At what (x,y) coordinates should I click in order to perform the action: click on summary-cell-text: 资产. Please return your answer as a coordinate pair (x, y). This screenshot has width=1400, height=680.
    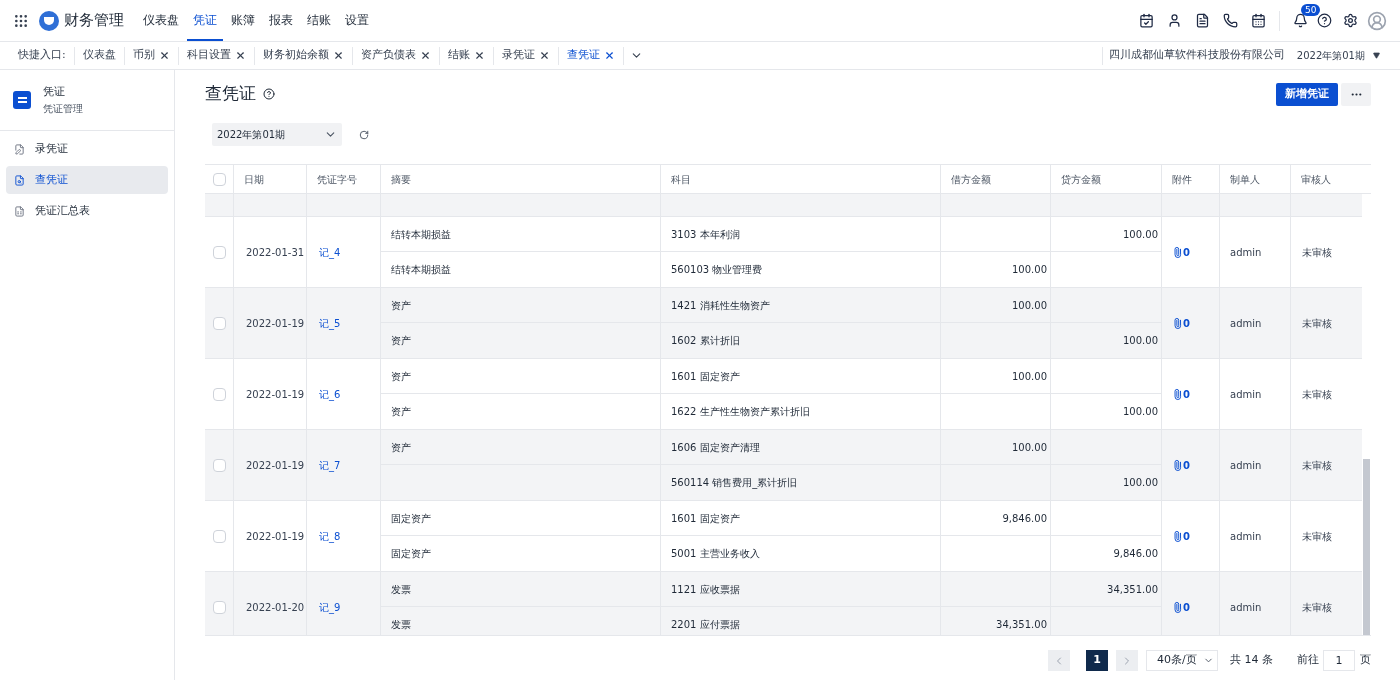
    Looking at the image, I should click on (401, 305).